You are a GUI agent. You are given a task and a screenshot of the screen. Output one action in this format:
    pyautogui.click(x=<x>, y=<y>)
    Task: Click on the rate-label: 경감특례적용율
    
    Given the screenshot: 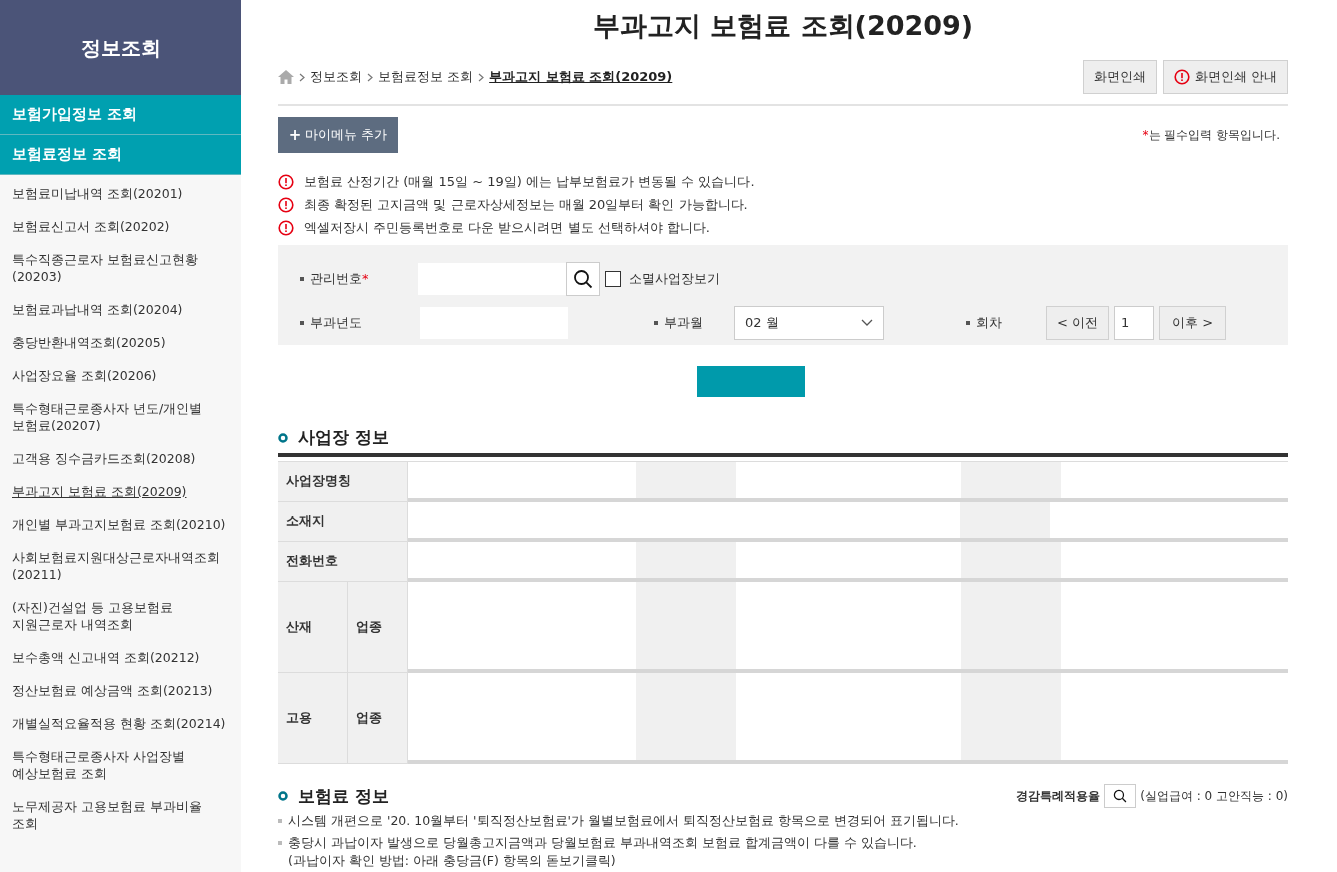 What is the action you would take?
    pyautogui.click(x=1058, y=797)
    